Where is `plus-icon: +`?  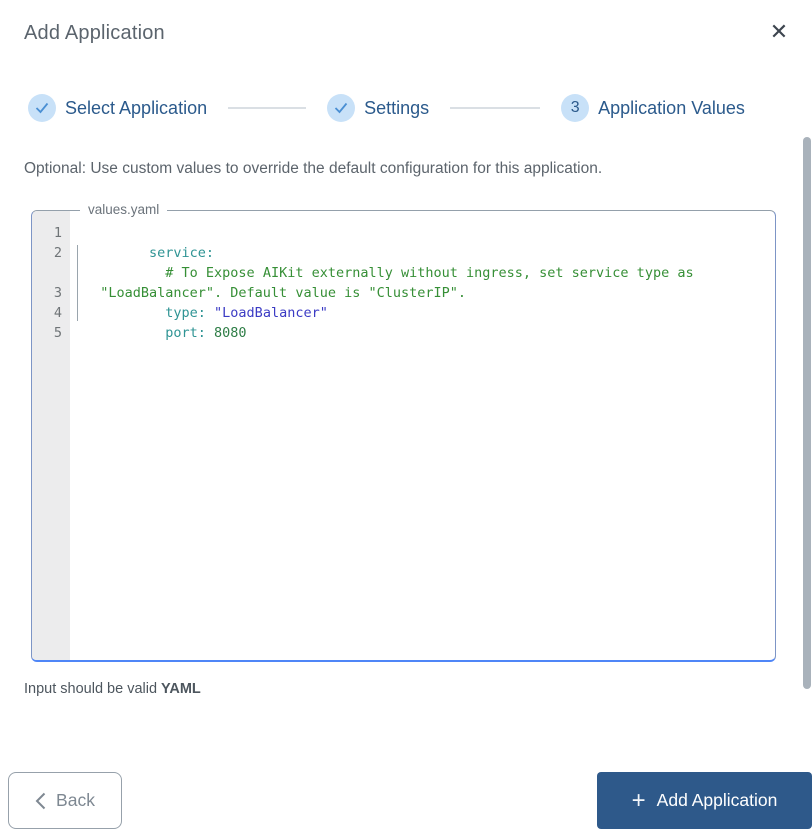
plus-icon: + is located at coordinates (638, 800).